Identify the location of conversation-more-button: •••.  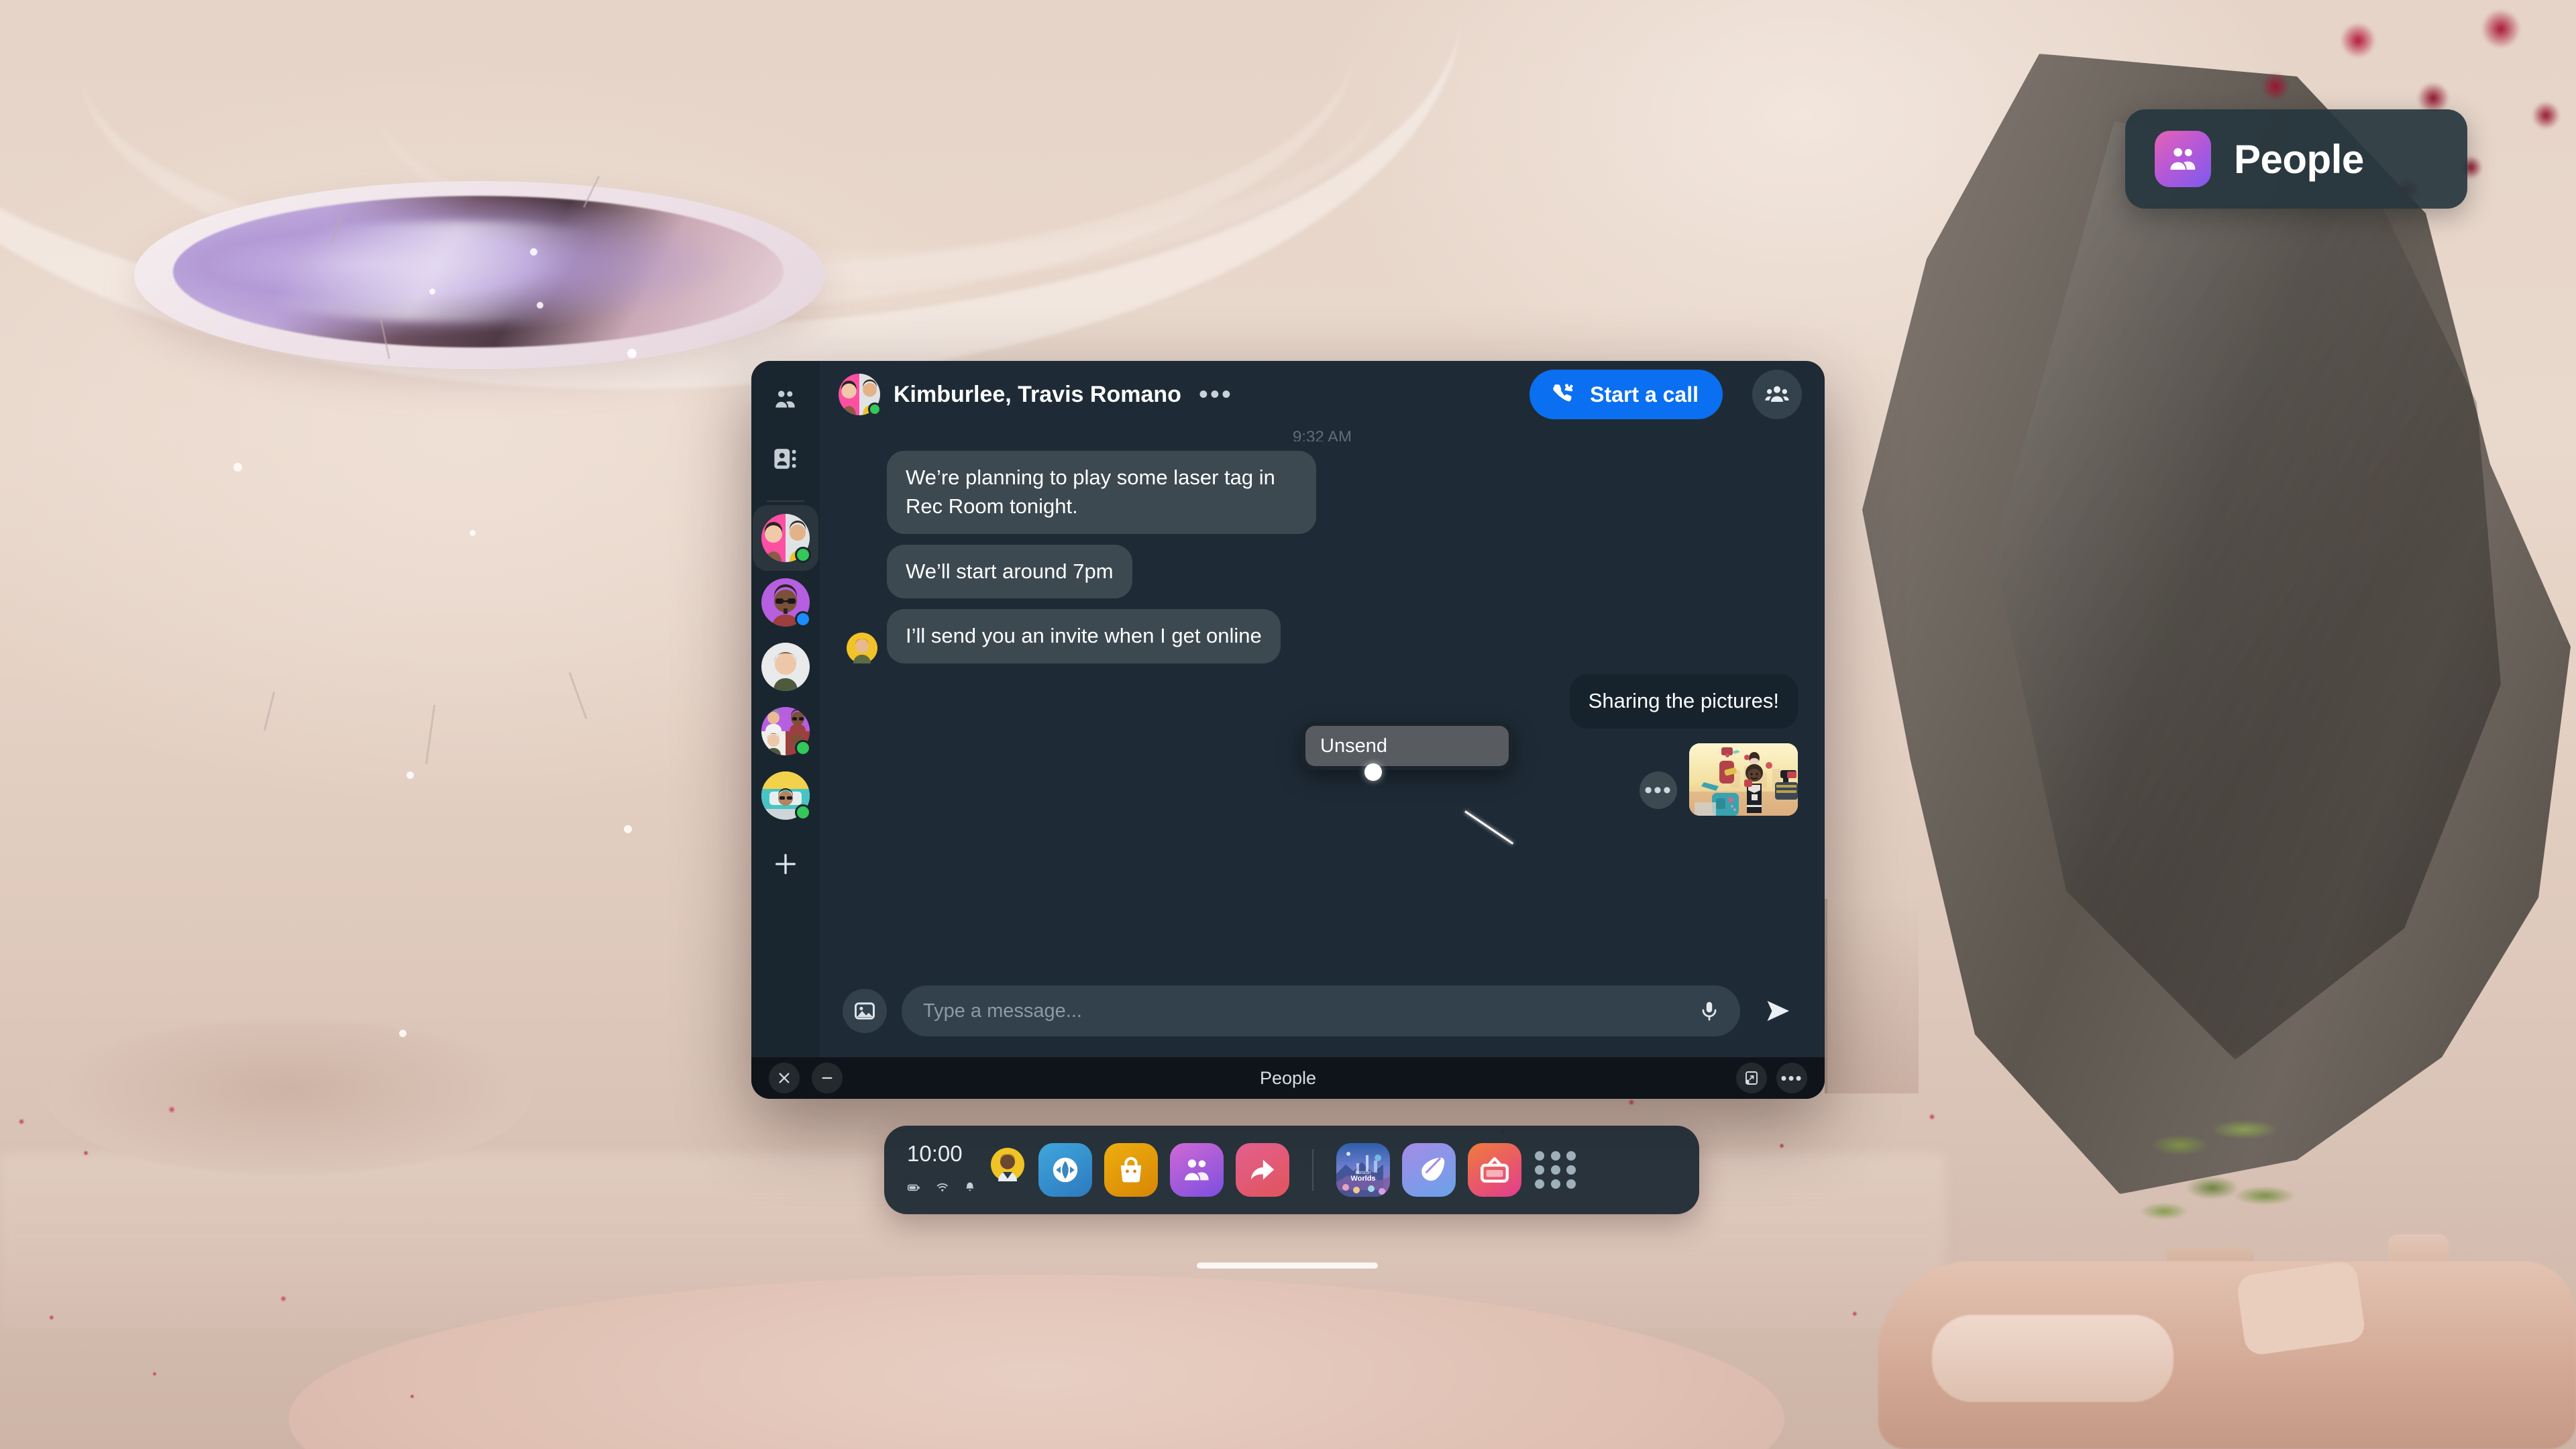
(1216, 394).